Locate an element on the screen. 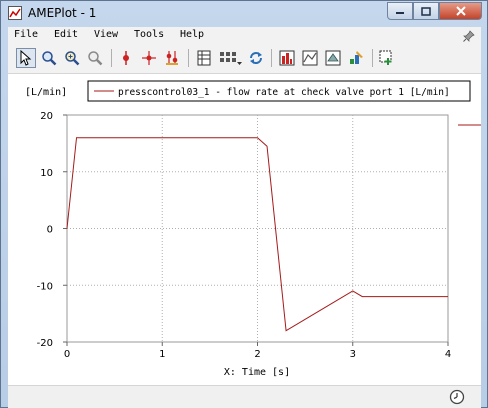  x-axis-label: X: Time [s] is located at coordinates (257, 372).